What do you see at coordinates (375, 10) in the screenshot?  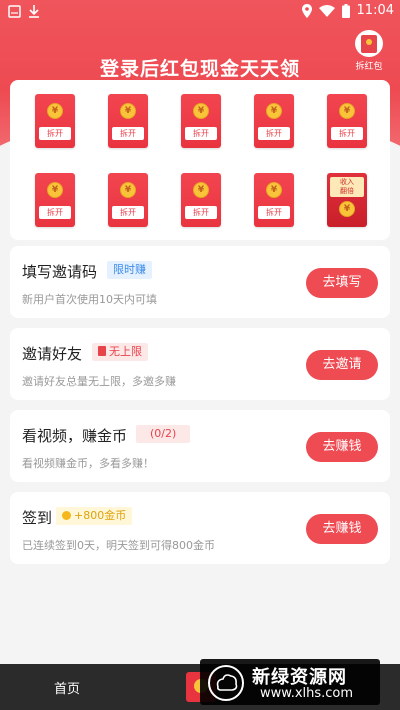 I see `status-time: 11:04` at bounding box center [375, 10].